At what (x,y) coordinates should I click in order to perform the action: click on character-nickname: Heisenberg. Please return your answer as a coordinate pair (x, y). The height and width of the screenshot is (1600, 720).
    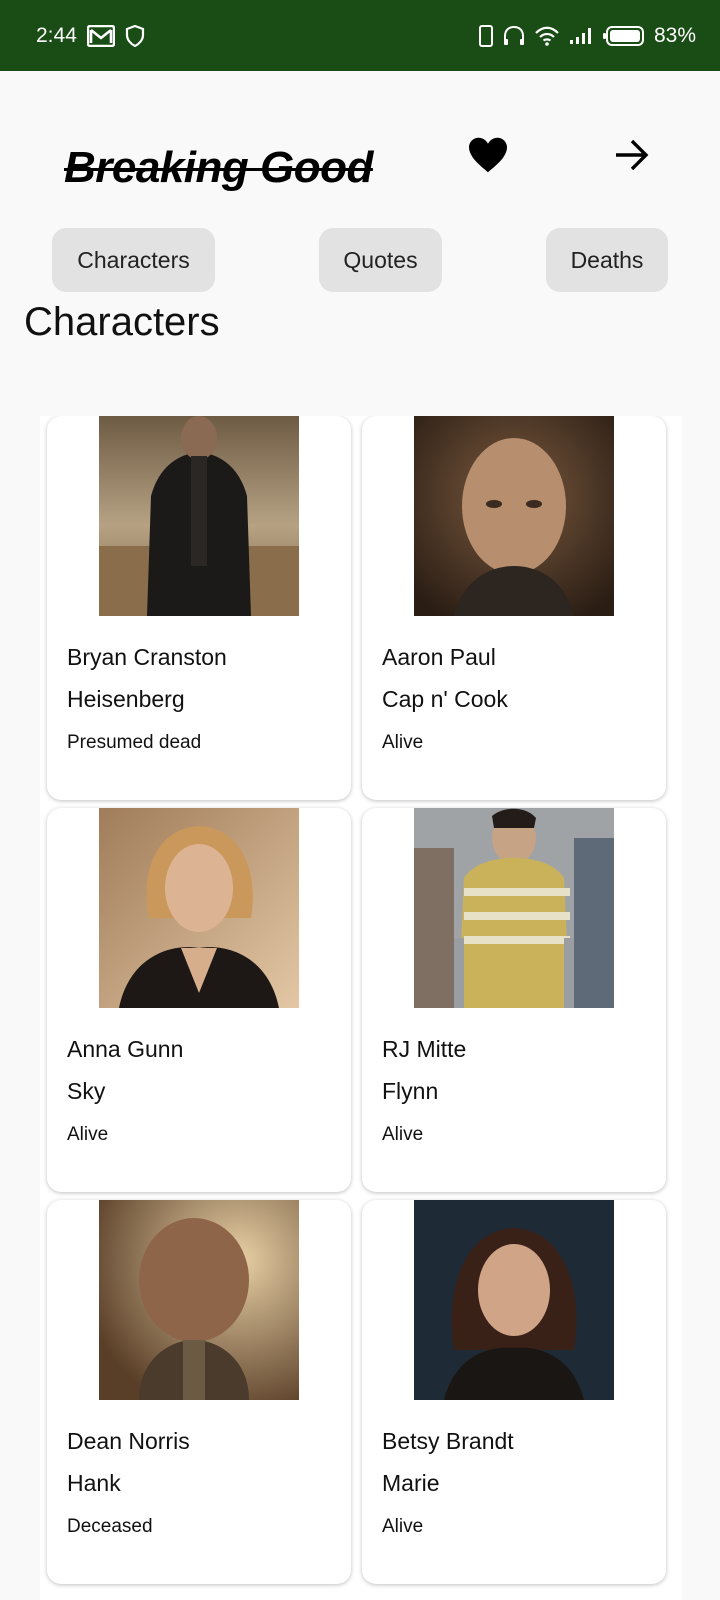
    Looking at the image, I should click on (126, 699).